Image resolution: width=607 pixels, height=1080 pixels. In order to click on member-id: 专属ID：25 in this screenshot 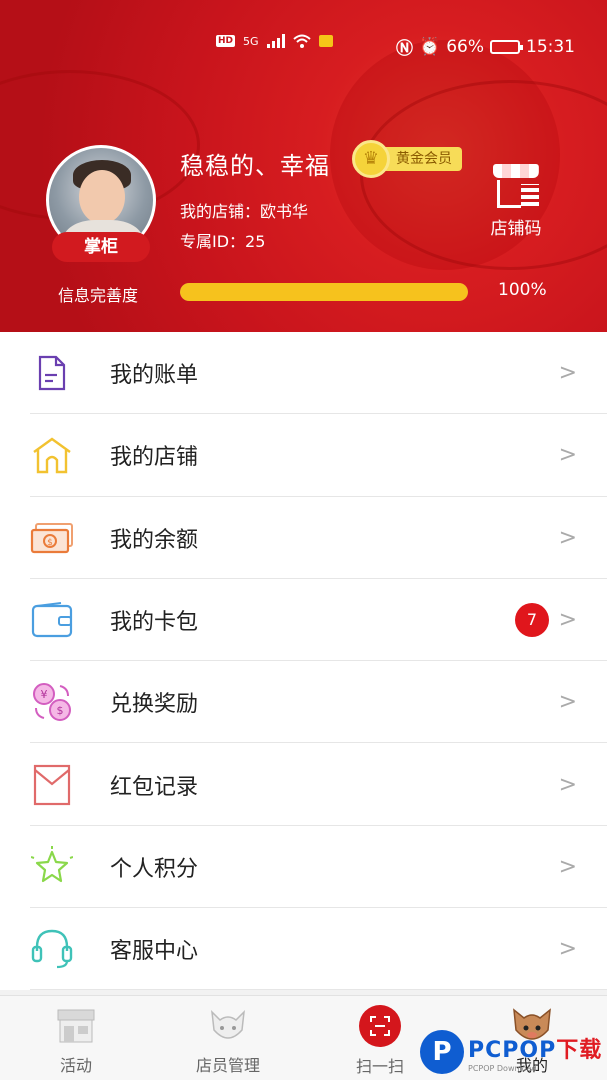, I will do `click(223, 241)`.